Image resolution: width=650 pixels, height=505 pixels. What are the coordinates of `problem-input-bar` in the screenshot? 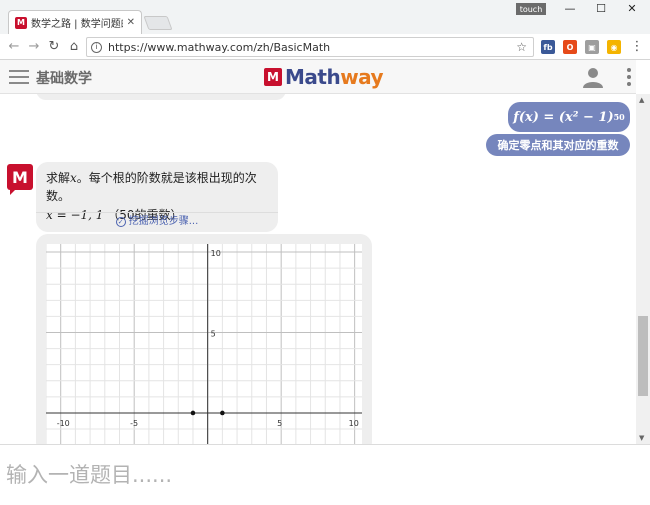 It's located at (325, 474).